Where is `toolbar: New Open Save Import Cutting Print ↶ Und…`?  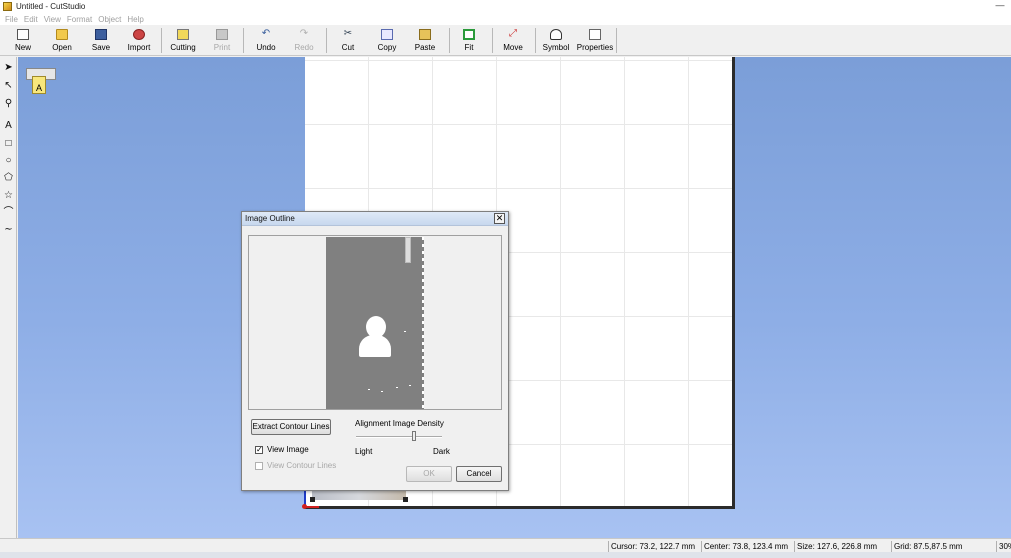 toolbar: New Open Save Import Cutting Print ↶ Und… is located at coordinates (505, 40).